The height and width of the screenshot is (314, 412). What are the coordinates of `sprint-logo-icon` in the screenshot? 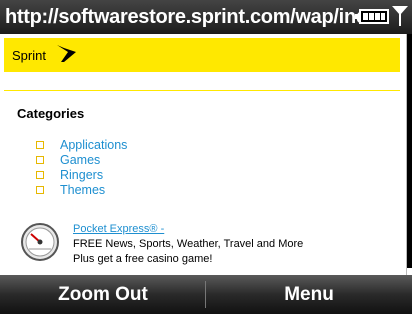 It's located at (66, 53).